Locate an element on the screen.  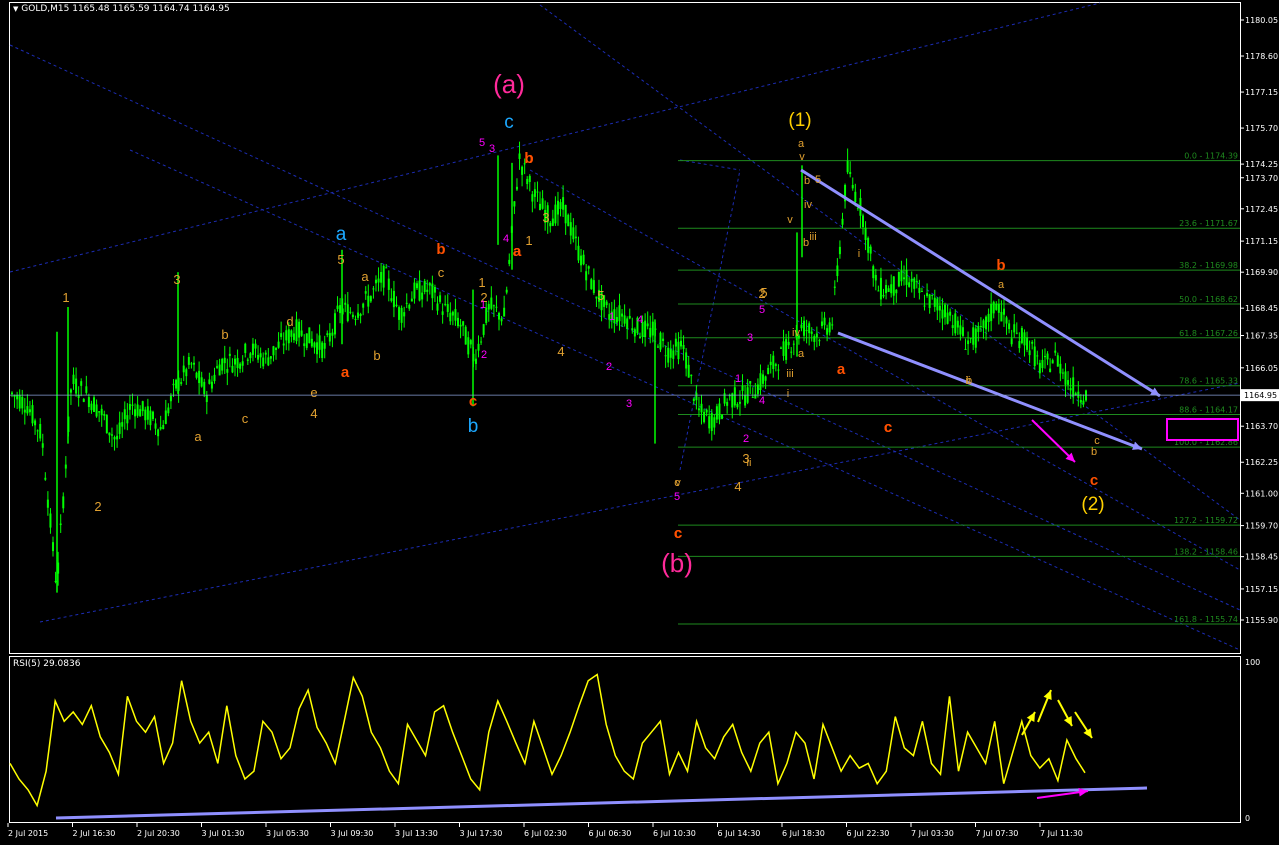
dropdown-triangle-icon: ▼ is located at coordinates (15, 9).